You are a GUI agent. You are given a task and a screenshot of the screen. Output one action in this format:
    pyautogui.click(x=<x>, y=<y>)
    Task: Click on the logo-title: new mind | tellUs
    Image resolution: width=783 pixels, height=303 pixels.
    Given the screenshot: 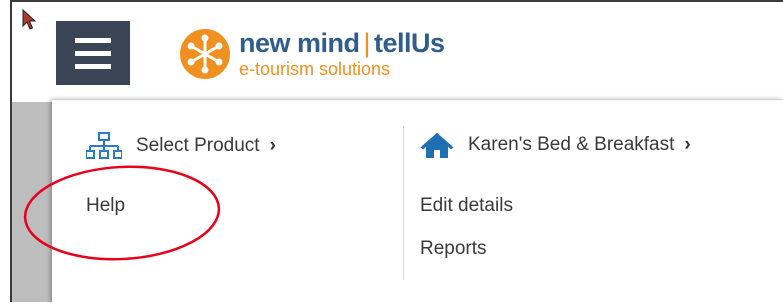 What is the action you would take?
    pyautogui.click(x=342, y=43)
    